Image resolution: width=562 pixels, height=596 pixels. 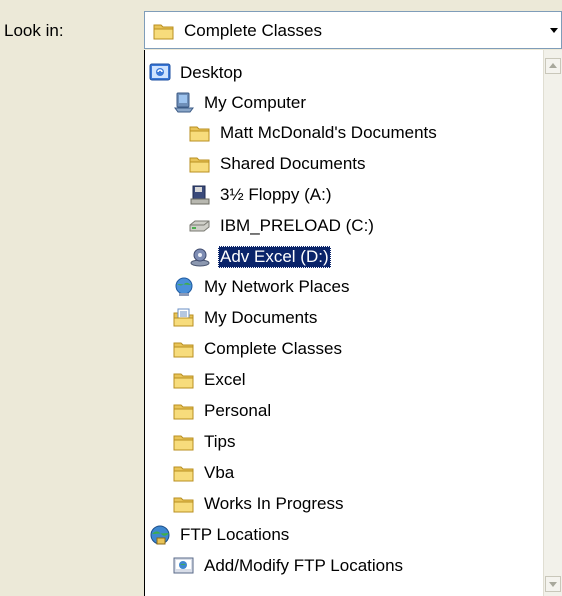 I want to click on floppy-drive-icon, so click(x=200, y=195).